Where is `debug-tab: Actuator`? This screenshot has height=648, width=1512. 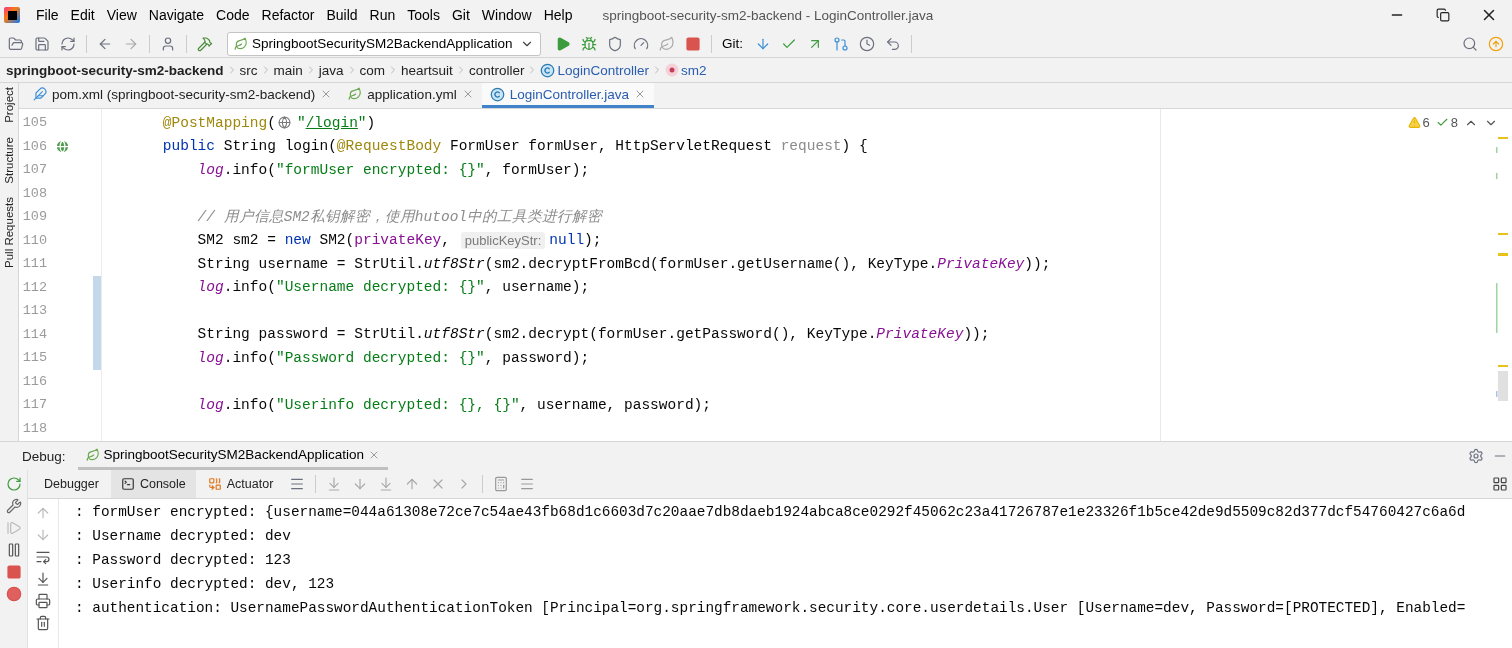 debug-tab: Actuator is located at coordinates (240, 484).